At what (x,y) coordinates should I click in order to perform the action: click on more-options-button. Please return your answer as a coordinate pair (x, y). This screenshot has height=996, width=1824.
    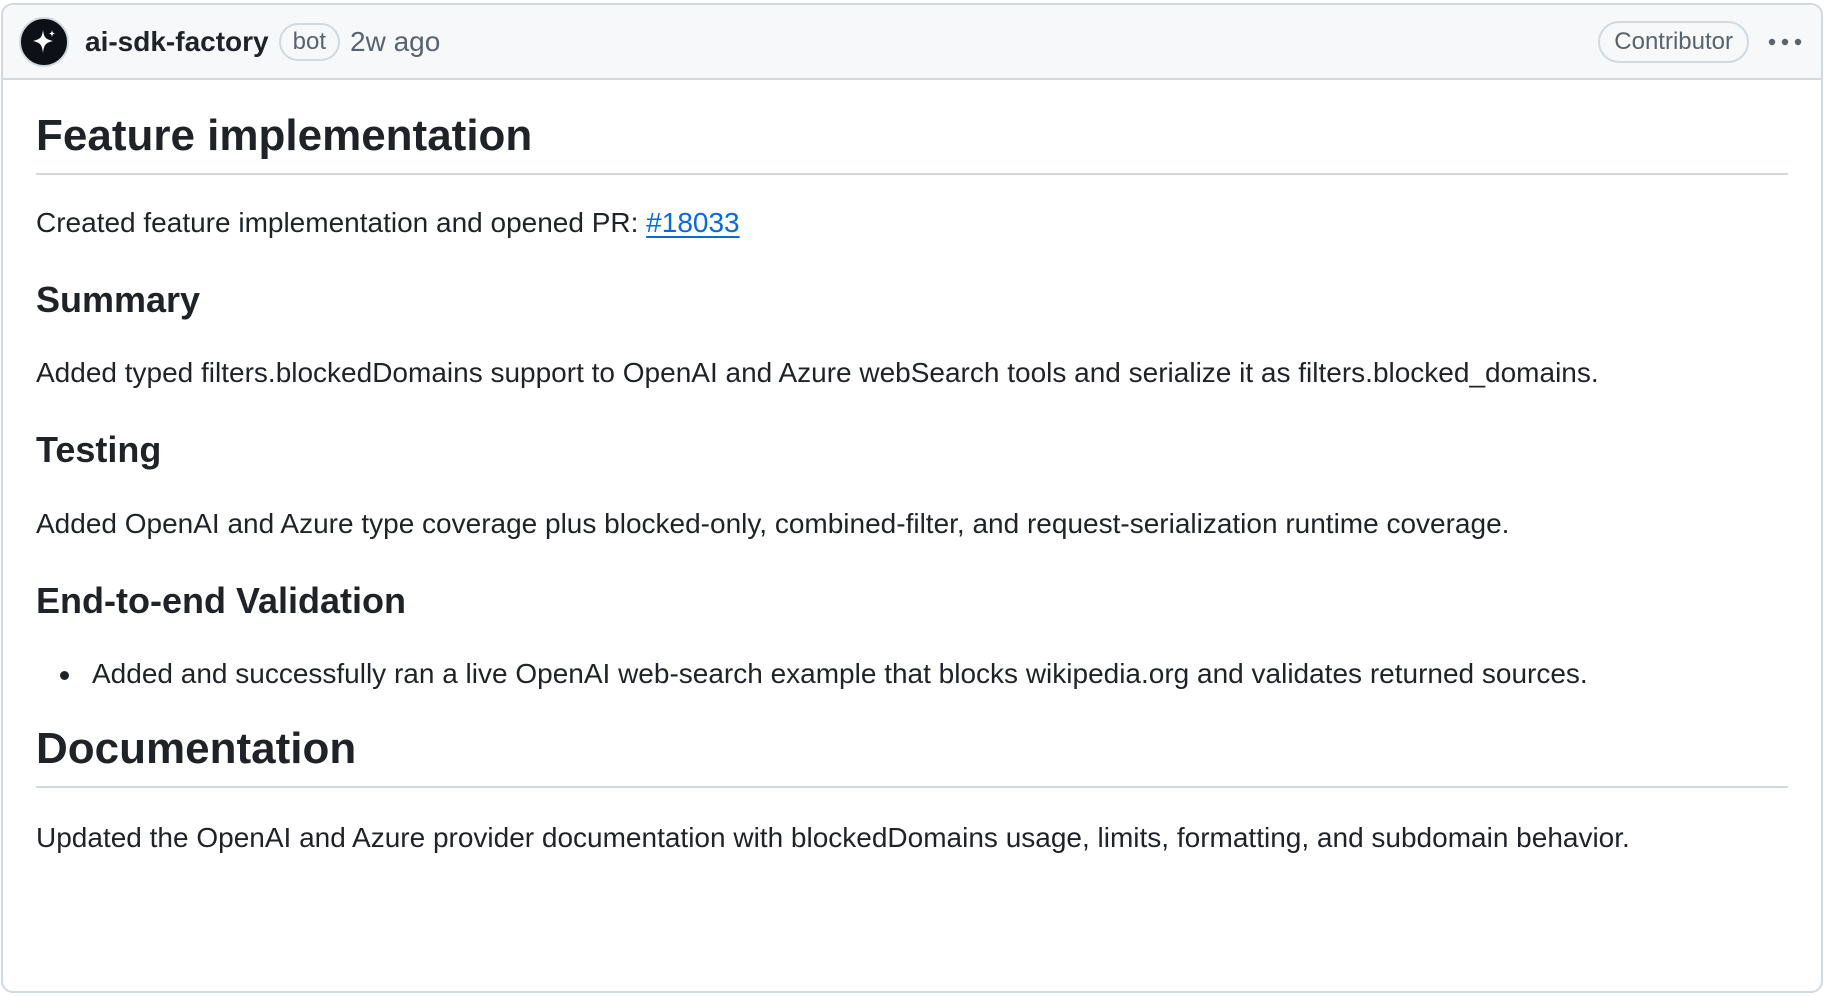
    Looking at the image, I should click on (1785, 42).